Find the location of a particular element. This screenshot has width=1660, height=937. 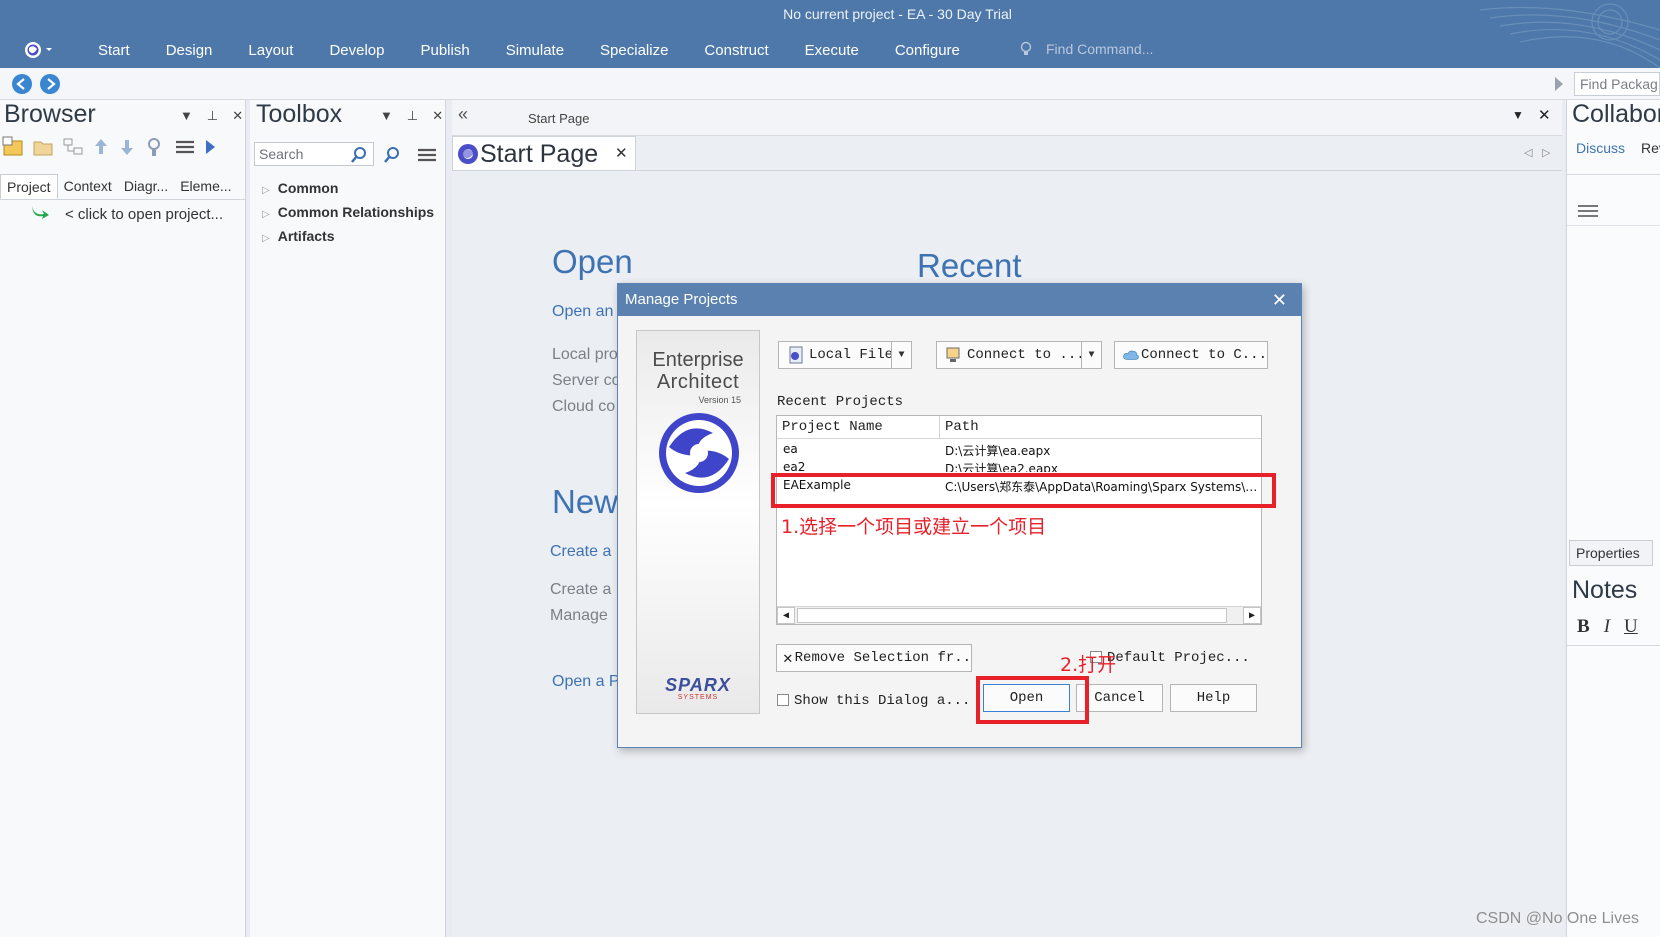

underline-button: U is located at coordinates (1631, 627).